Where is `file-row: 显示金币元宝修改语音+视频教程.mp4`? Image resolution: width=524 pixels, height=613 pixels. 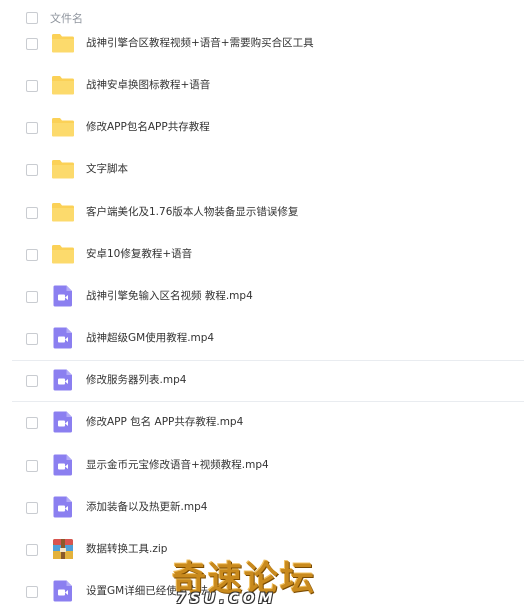 file-row: 显示金币元宝修改语音+视频教程.mp4 is located at coordinates (262, 466).